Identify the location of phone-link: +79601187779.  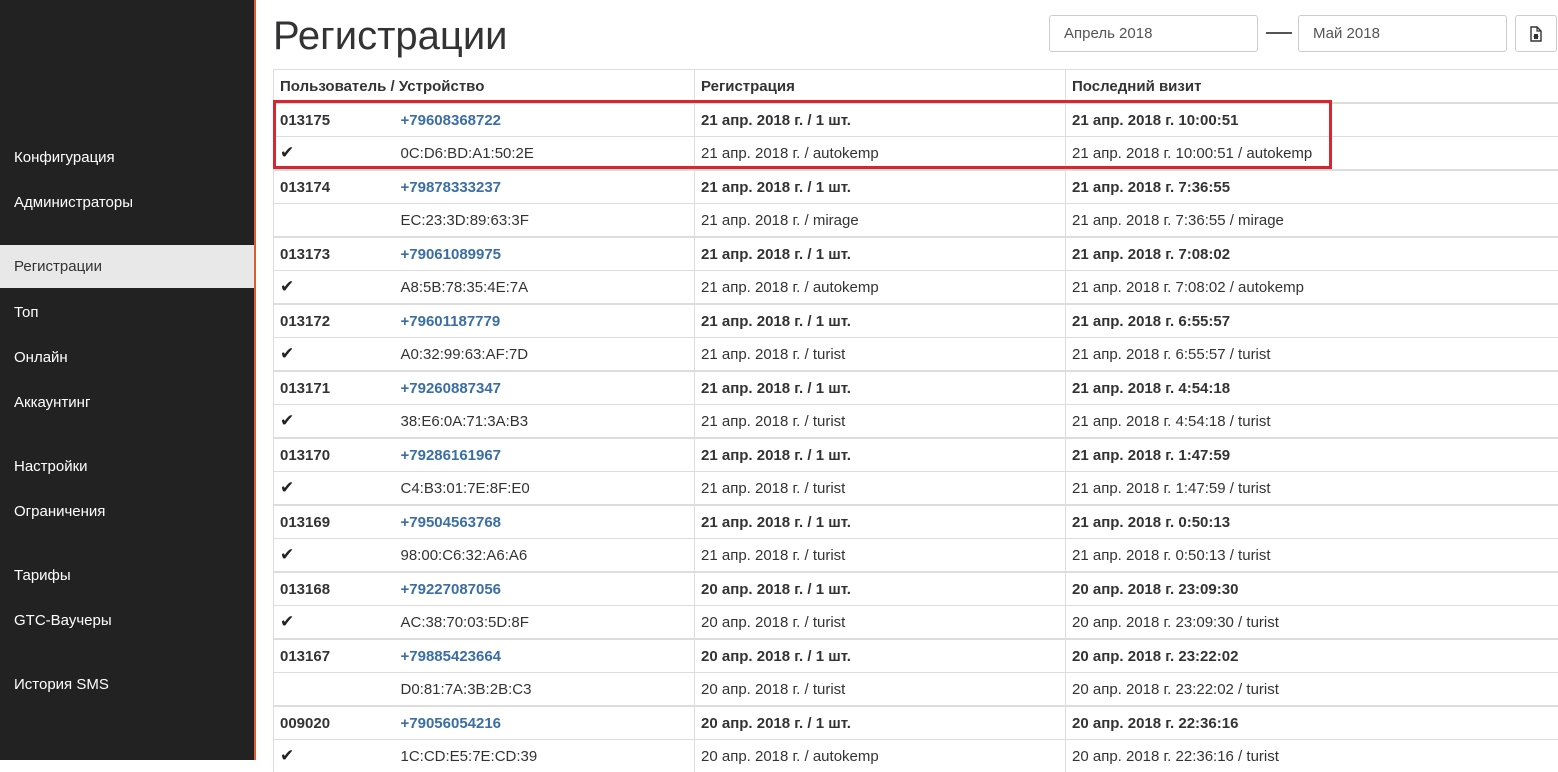
(451, 321).